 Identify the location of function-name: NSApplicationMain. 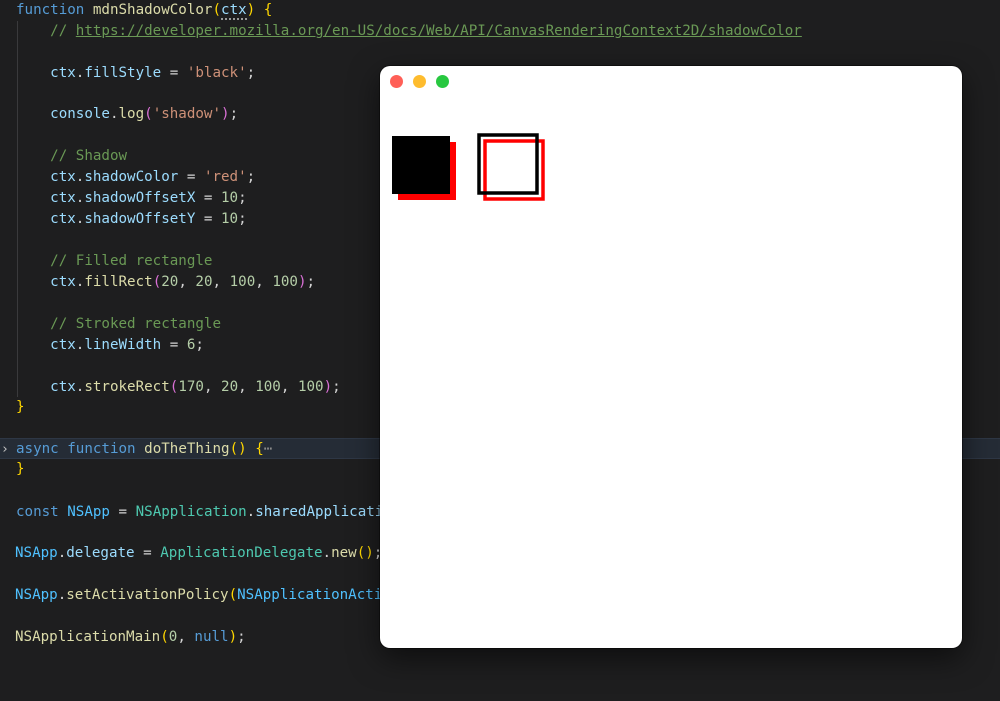
(88, 637).